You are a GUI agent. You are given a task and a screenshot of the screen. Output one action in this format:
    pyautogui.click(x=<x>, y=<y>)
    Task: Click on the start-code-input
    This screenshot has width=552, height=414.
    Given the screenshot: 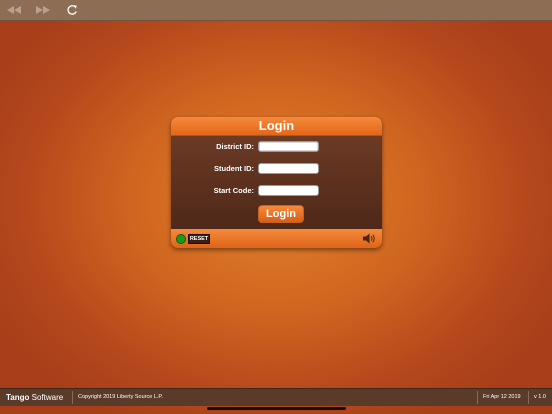 What is the action you would take?
    pyautogui.click(x=288, y=190)
    